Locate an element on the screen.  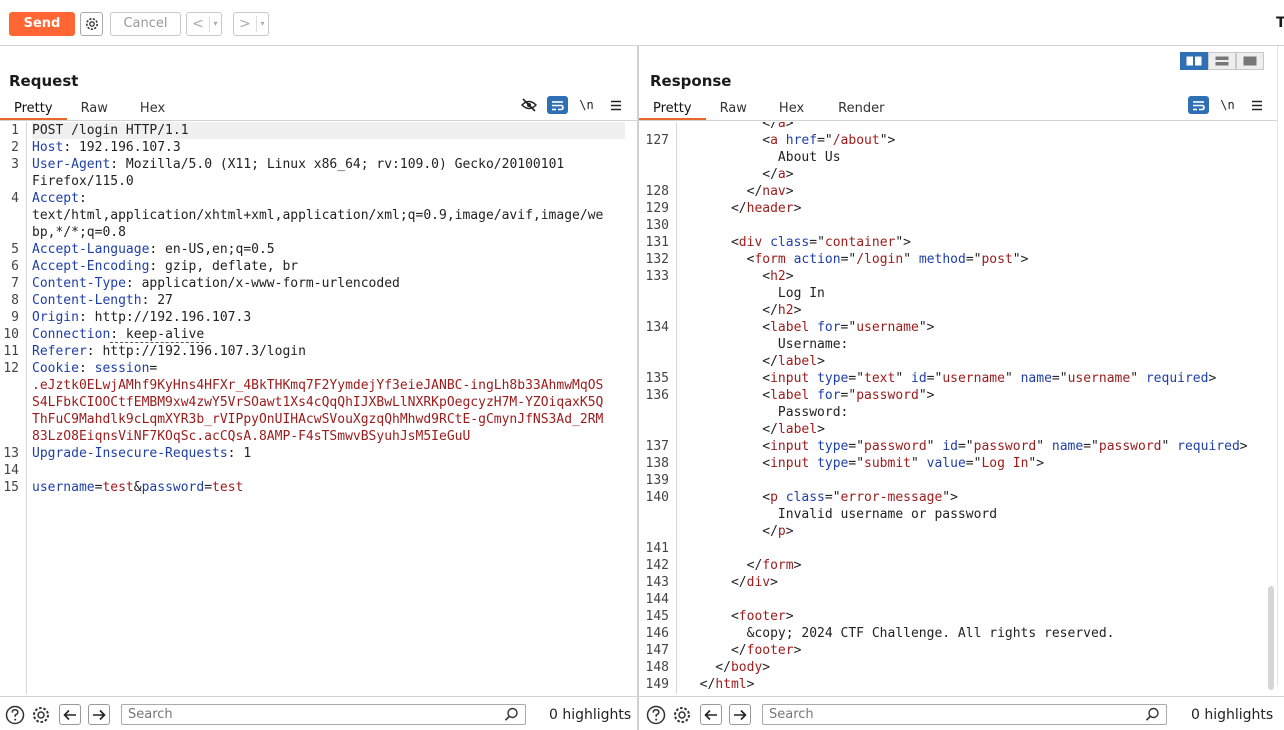
line-number: 4 is located at coordinates (15, 198).